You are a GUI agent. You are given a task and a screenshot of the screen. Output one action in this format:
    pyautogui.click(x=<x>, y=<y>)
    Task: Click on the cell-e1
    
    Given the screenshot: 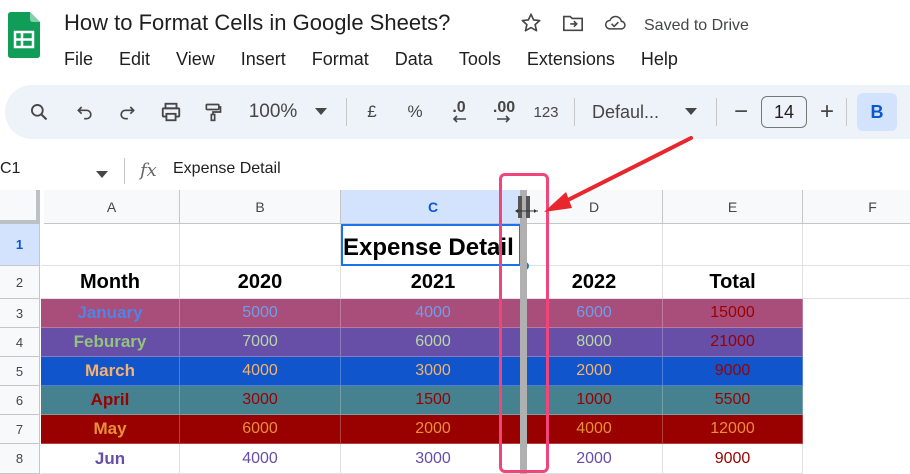 What is the action you would take?
    pyautogui.click(x=733, y=245)
    